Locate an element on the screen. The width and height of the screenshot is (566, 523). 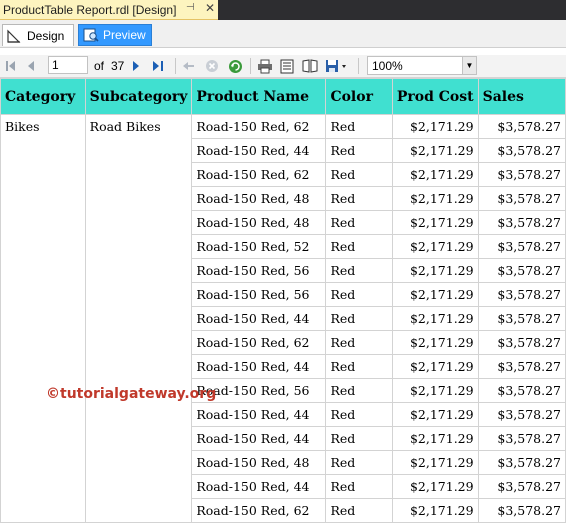
tab-design: Design is located at coordinates (38, 35).